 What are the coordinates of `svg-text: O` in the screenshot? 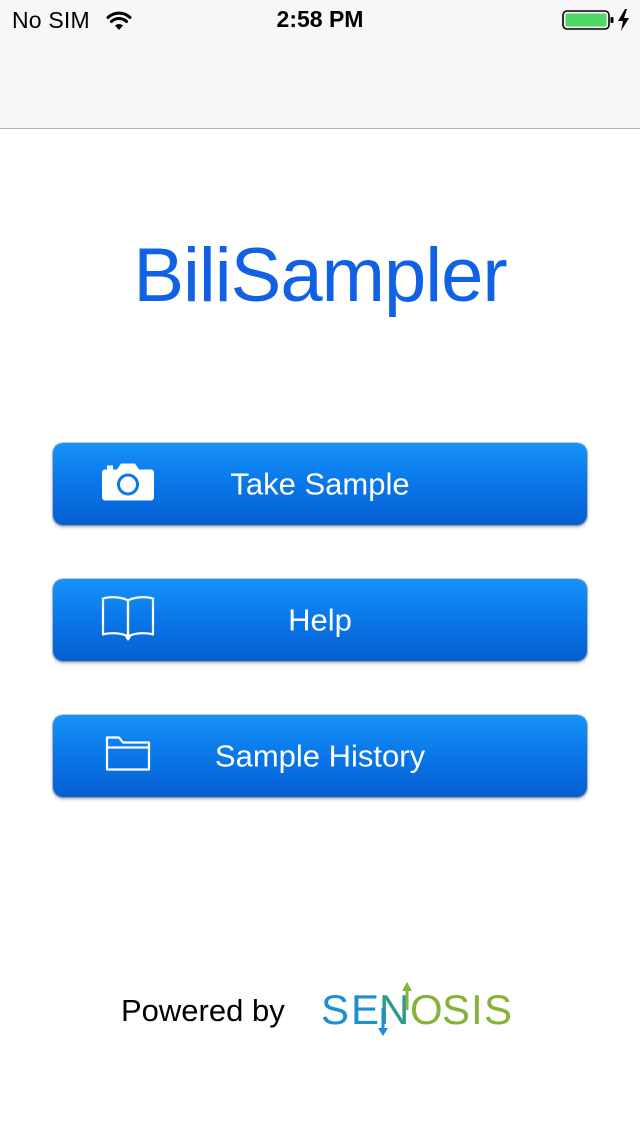 It's located at (426, 1009).